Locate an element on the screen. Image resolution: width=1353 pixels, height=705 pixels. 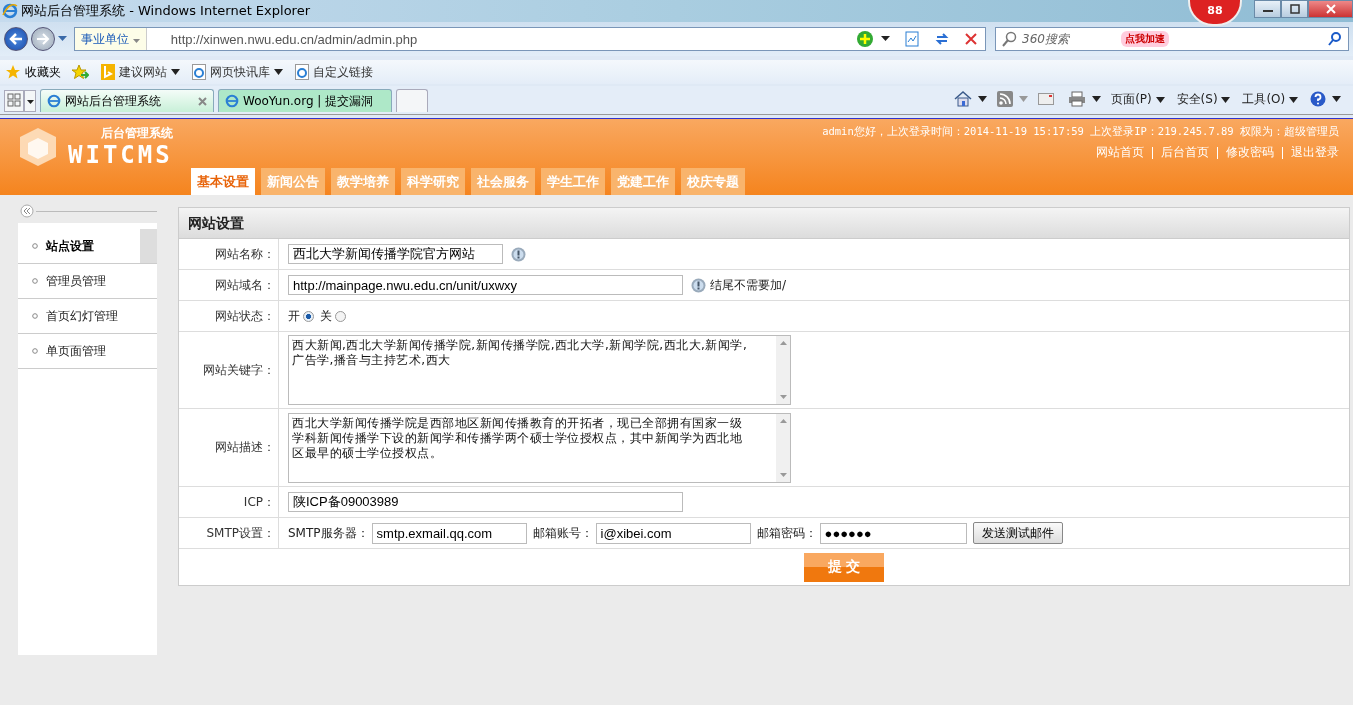
speed-badge: 88 is located at coordinates (1215, 13).